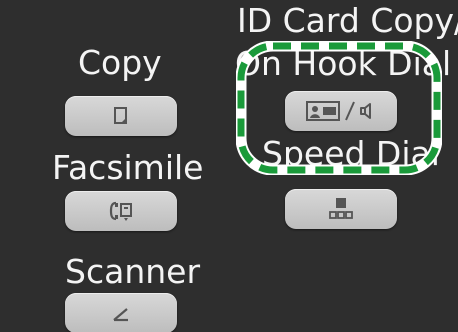  I want to click on facsimile-button, so click(121, 211).